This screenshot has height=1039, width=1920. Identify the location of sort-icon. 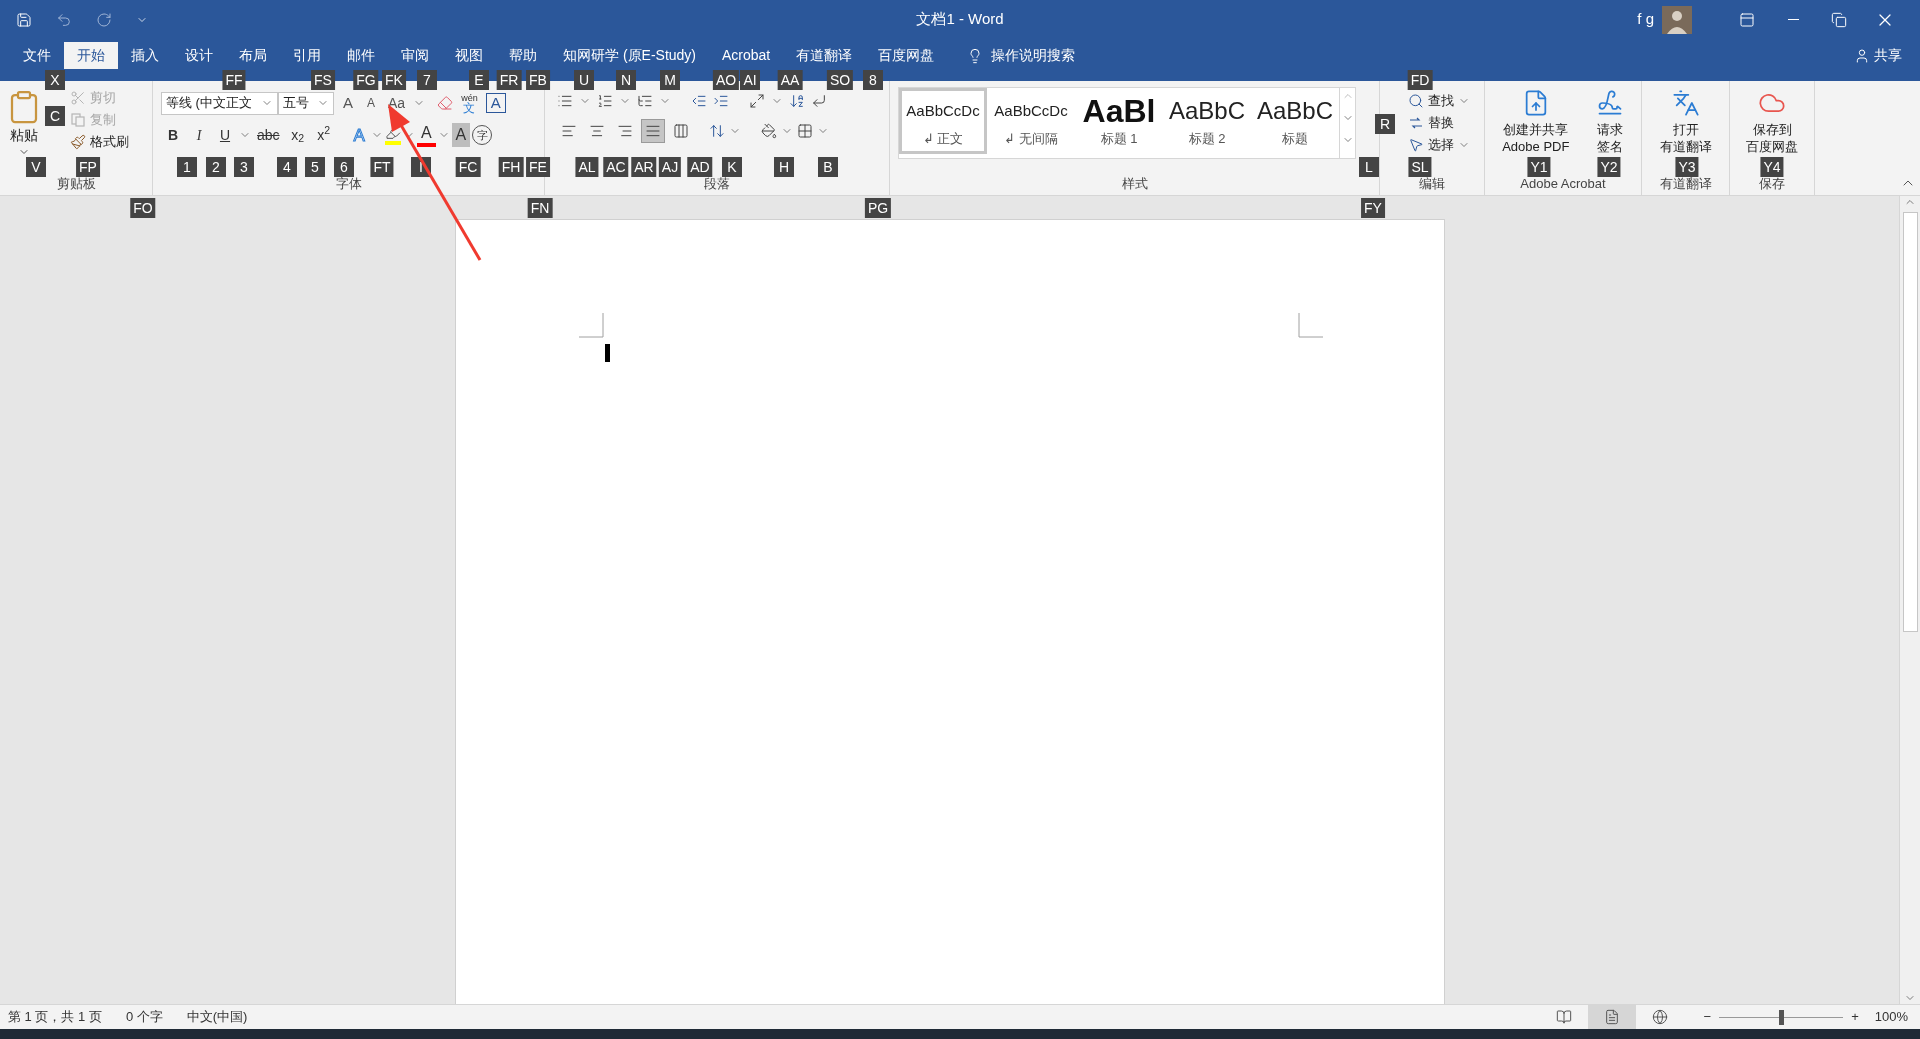
(797, 101).